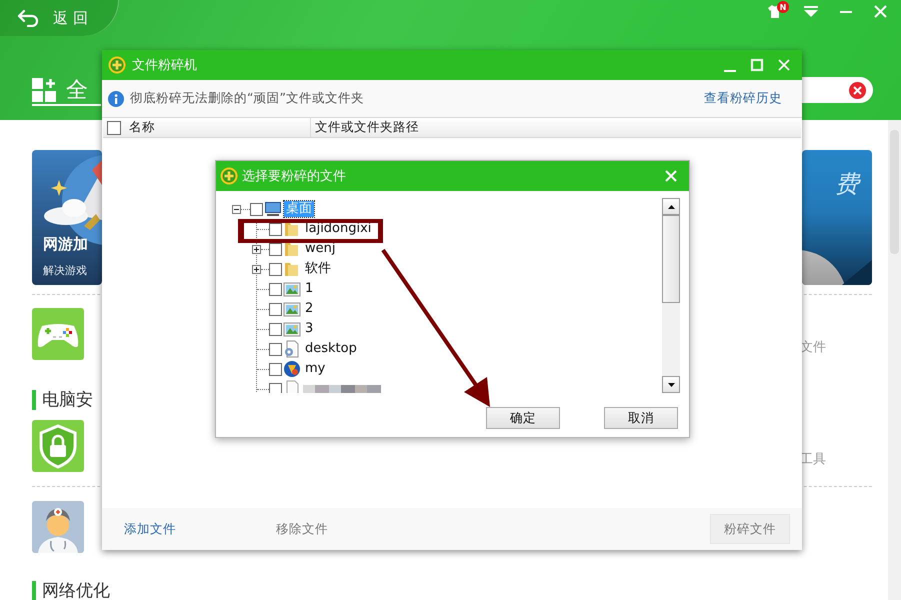 Image resolution: width=901 pixels, height=600 pixels. I want to click on notification-badge: N, so click(783, 7).